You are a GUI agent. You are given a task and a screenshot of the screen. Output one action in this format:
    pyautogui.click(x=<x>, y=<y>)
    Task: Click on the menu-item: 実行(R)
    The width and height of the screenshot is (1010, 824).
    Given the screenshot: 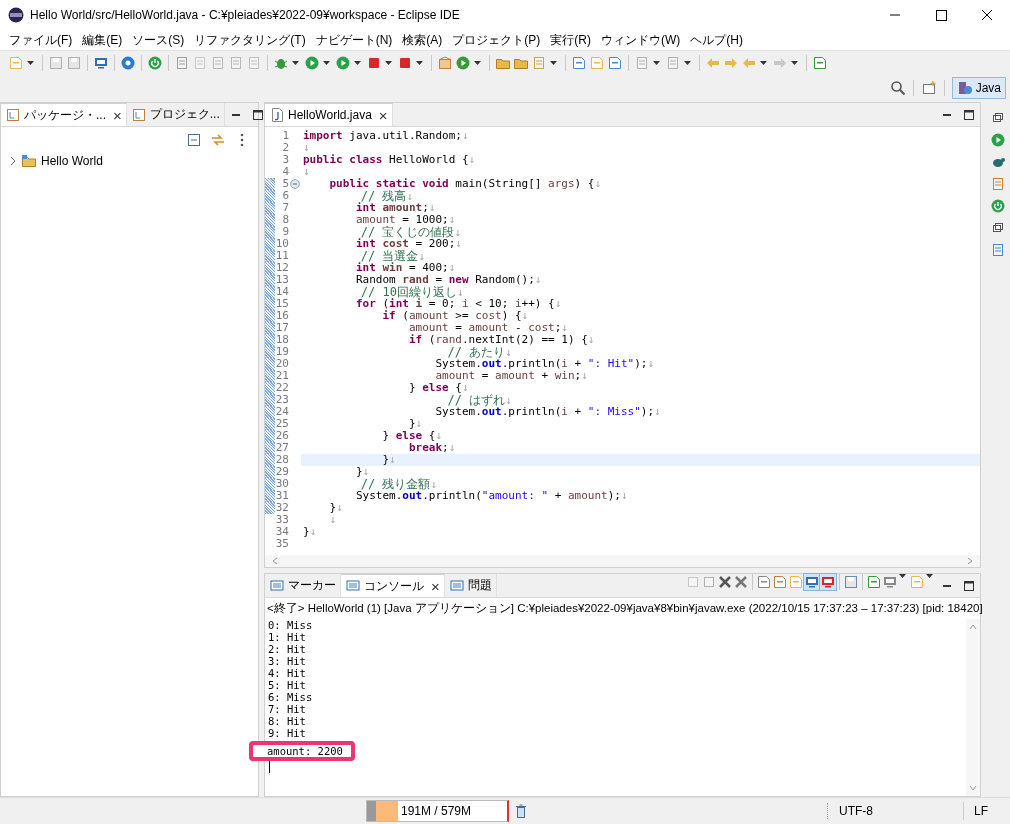 What is the action you would take?
    pyautogui.click(x=570, y=40)
    